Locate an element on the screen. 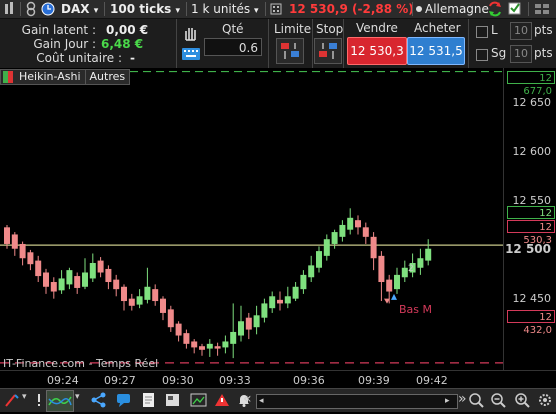 The width and height of the screenshot is (556, 414). zoom-fit-icon is located at coordinates (477, 400).